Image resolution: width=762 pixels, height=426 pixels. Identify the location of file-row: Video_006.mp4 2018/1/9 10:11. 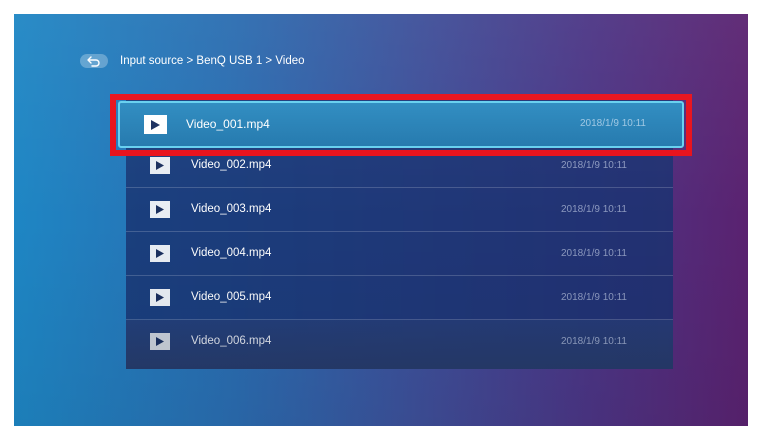
(399, 344).